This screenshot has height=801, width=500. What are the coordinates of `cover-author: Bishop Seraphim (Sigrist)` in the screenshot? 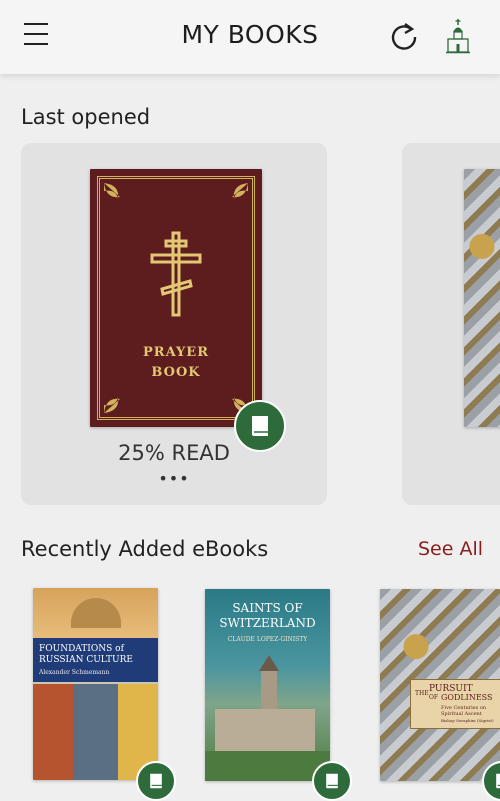 It's located at (467, 720).